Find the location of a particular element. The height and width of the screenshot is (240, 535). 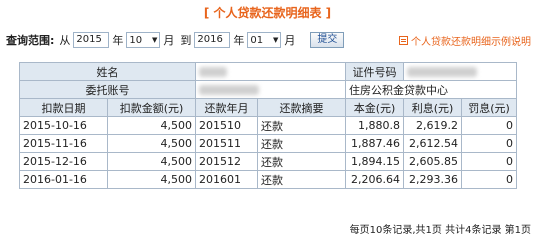

end-month-value: 01 is located at coordinates (257, 40).